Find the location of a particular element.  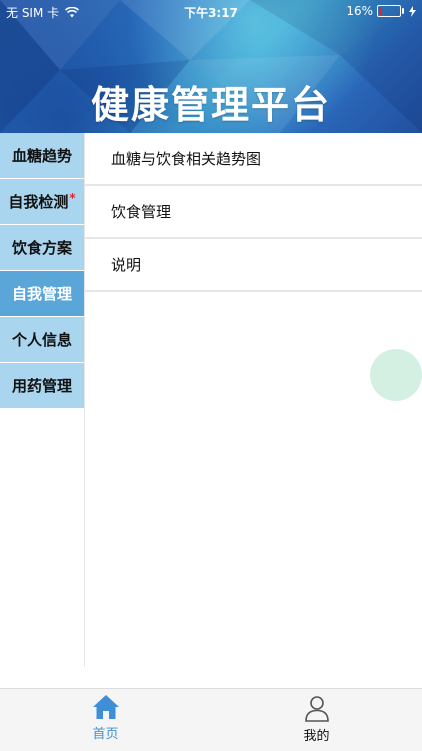

required-badge: * is located at coordinates (72, 197).